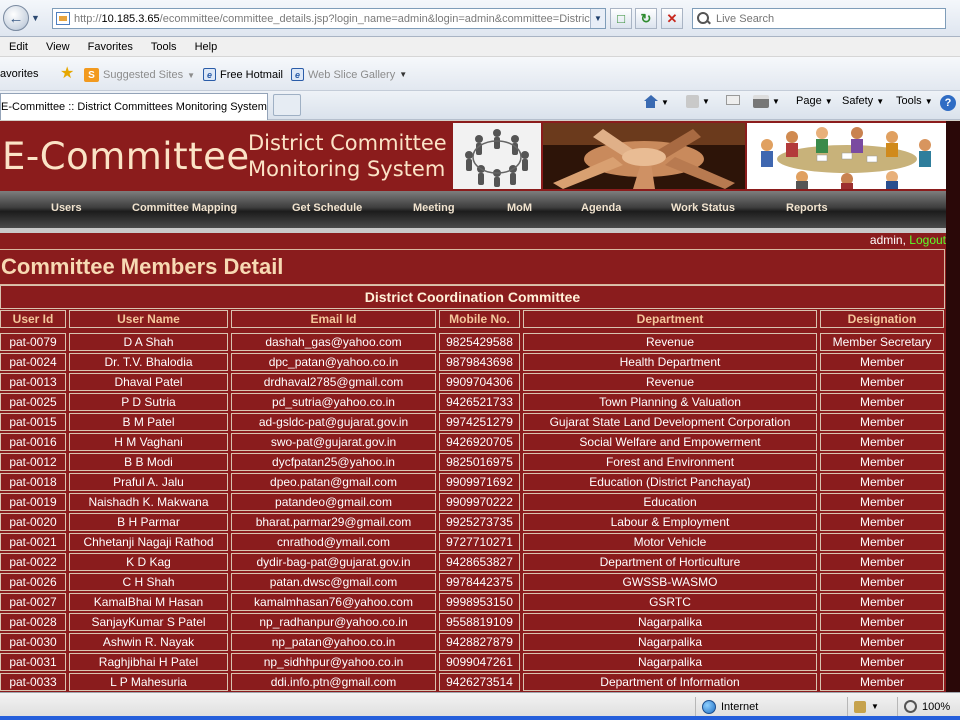  What do you see at coordinates (333, 562) in the screenshot?
I see `table-cell-email-id: dydir-bag-pat@gujarat.gov.in` at bounding box center [333, 562].